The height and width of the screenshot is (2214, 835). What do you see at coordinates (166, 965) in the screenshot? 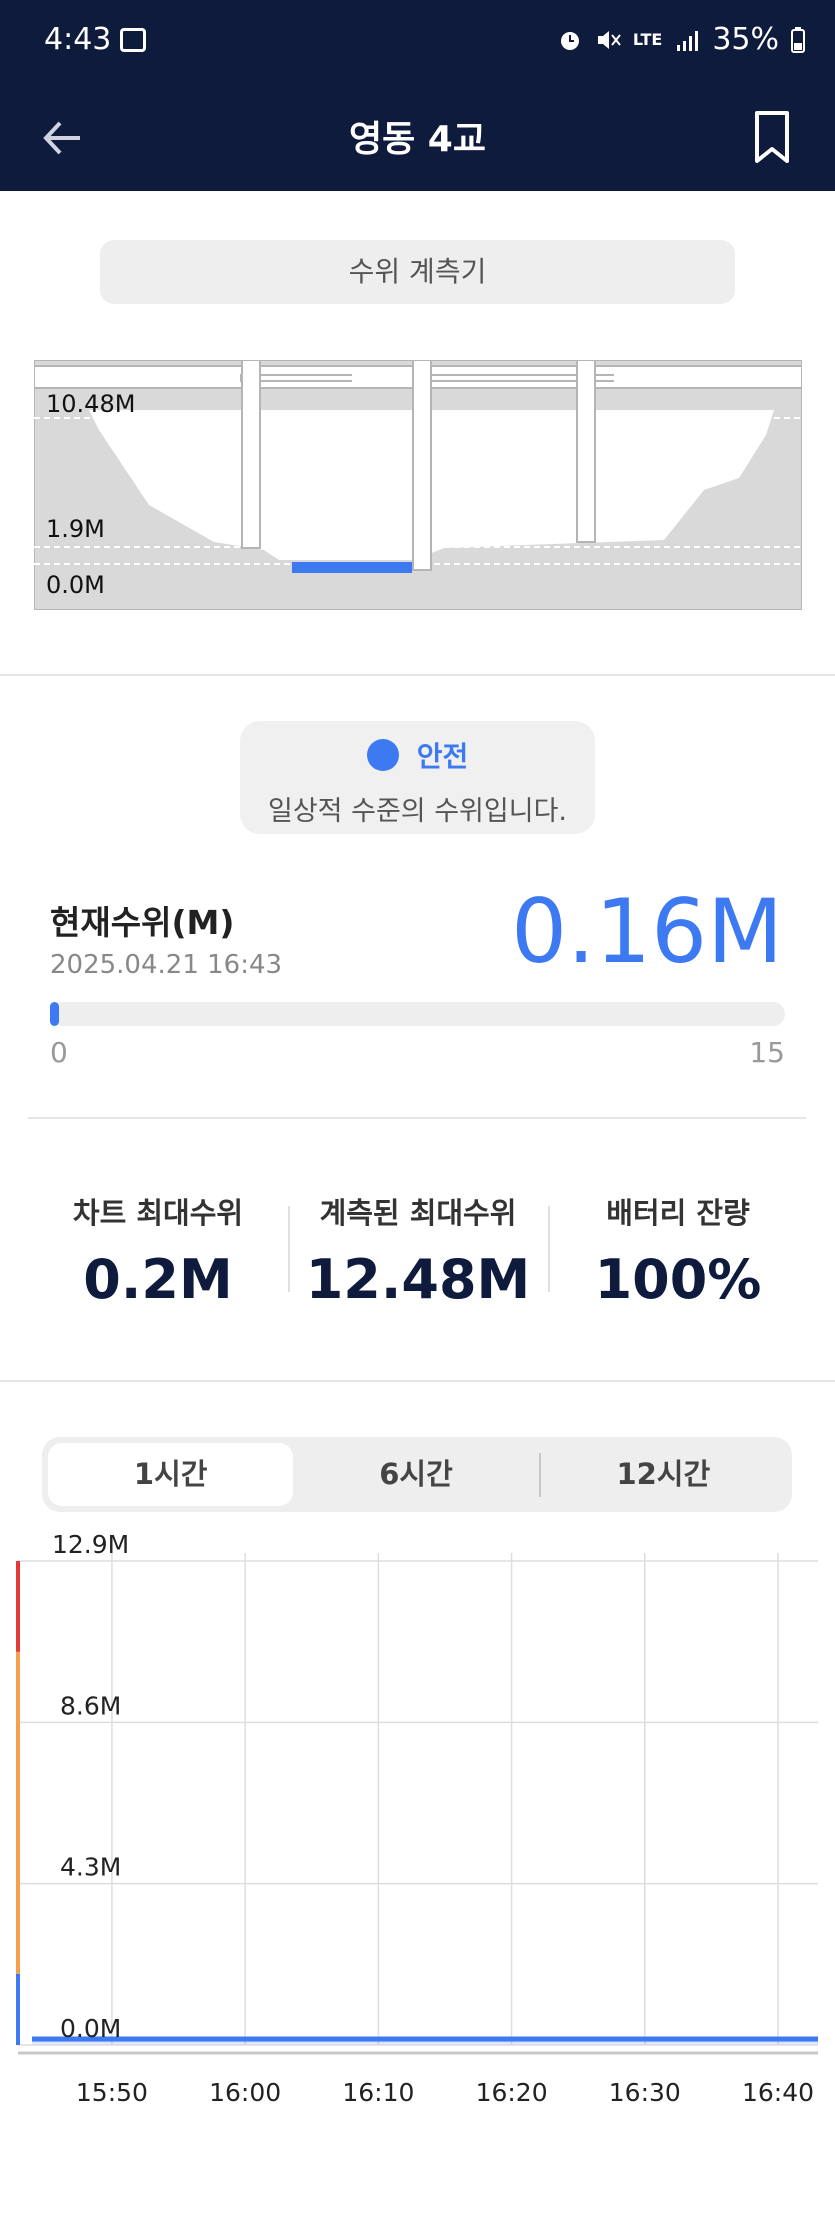
I see `current-level-timestamp: 2025.04.21 16:43` at bounding box center [166, 965].